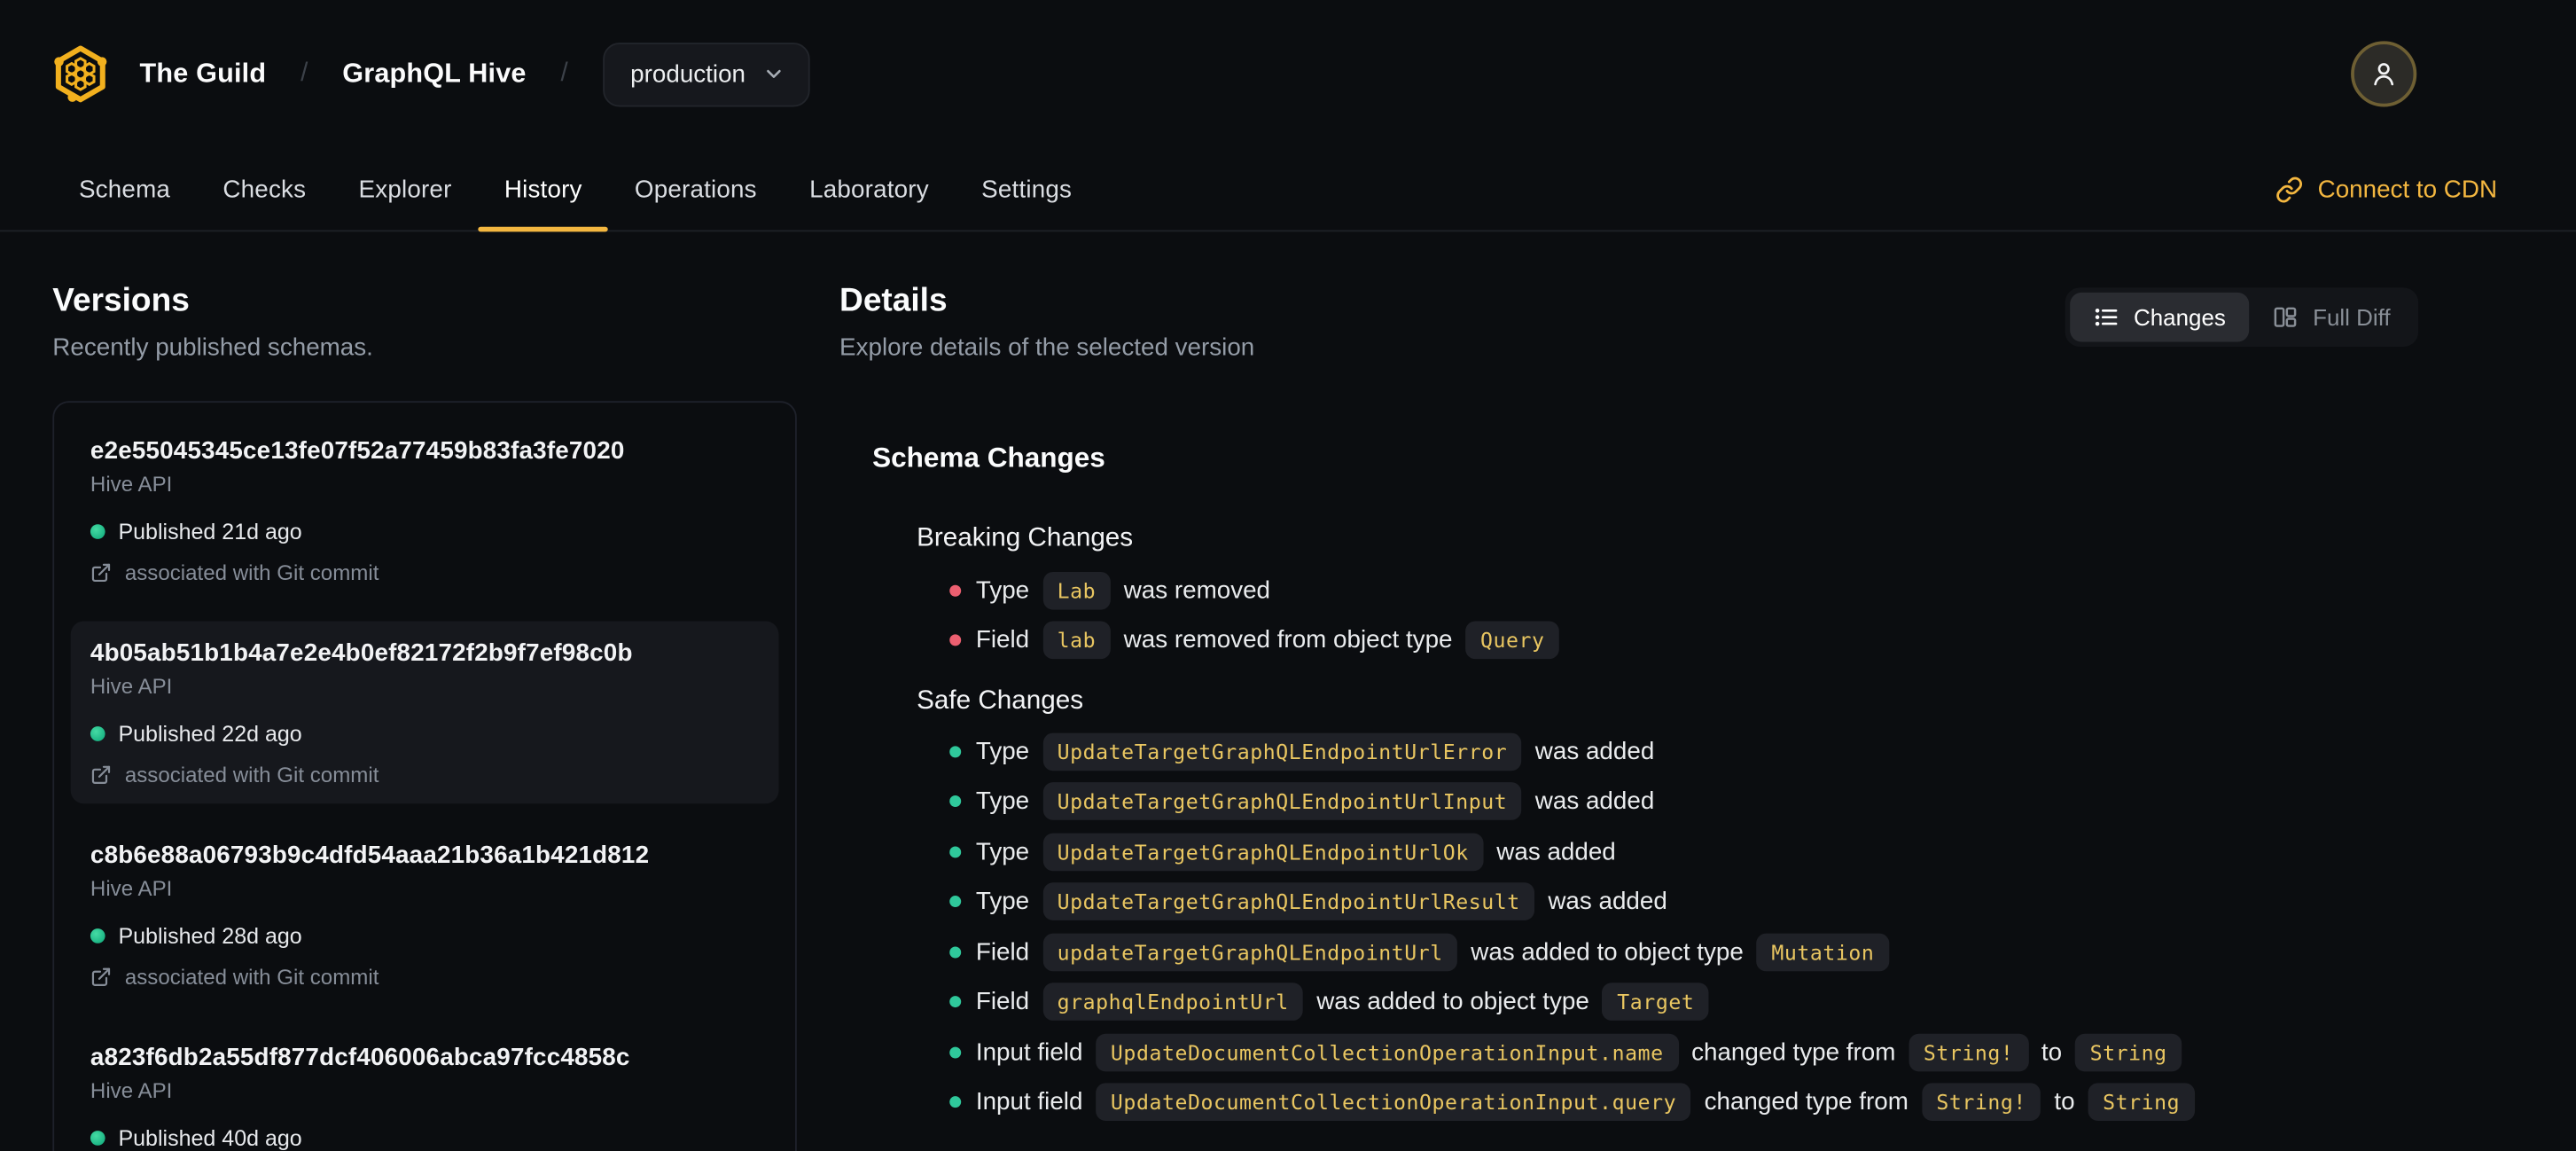 The width and height of the screenshot is (2576, 1151). Describe the element at coordinates (80, 74) in the screenshot. I see `hive-logo-icon` at that location.